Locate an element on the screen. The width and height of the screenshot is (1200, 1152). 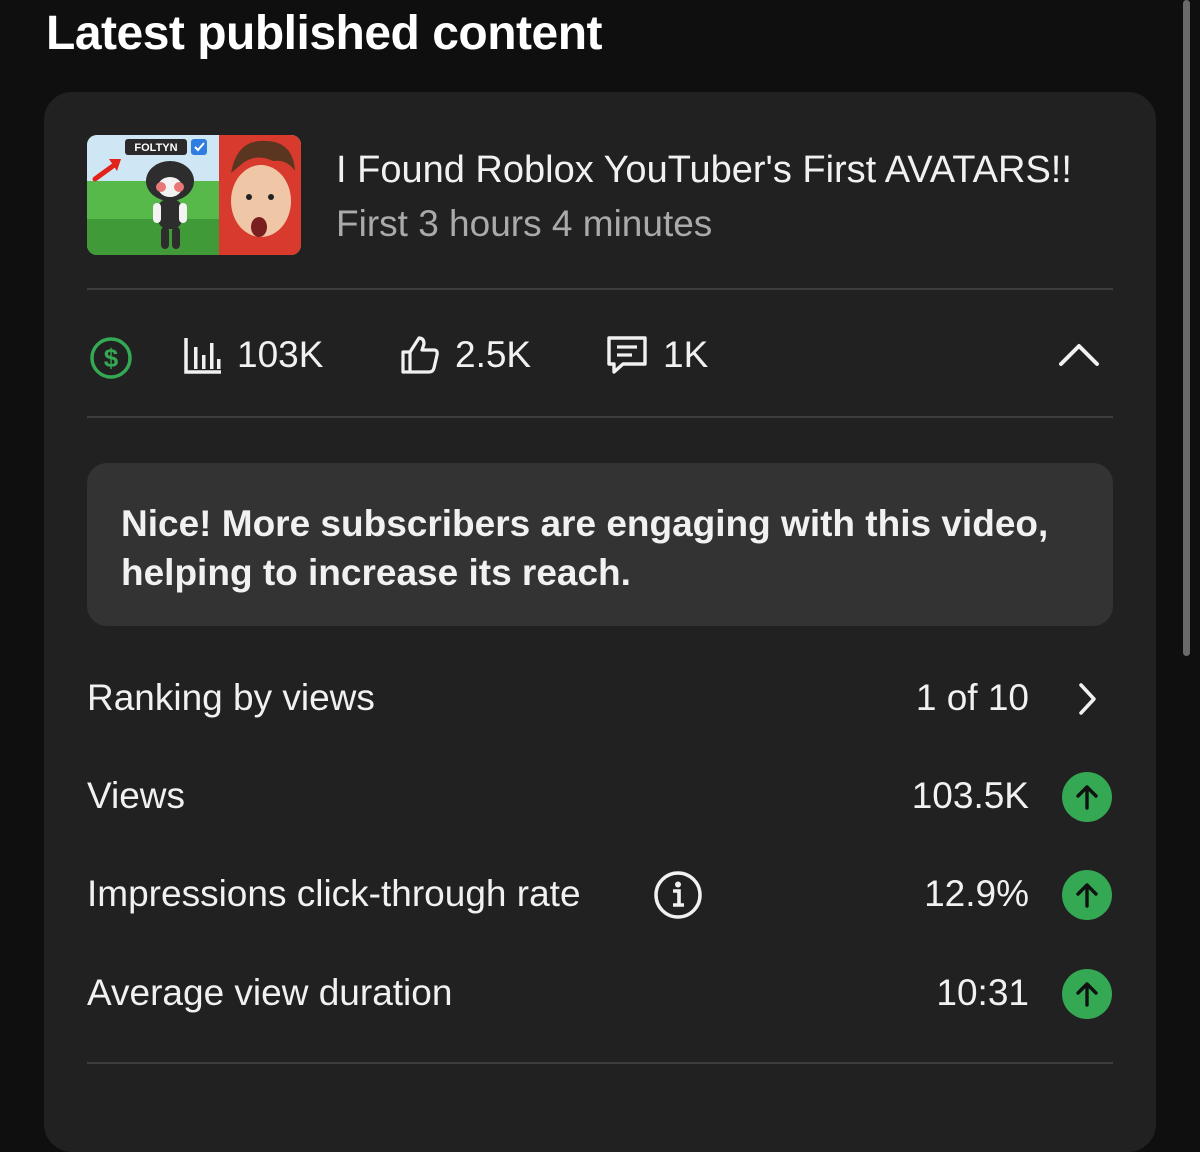
chevron-right-icon is located at coordinates (1087, 699).